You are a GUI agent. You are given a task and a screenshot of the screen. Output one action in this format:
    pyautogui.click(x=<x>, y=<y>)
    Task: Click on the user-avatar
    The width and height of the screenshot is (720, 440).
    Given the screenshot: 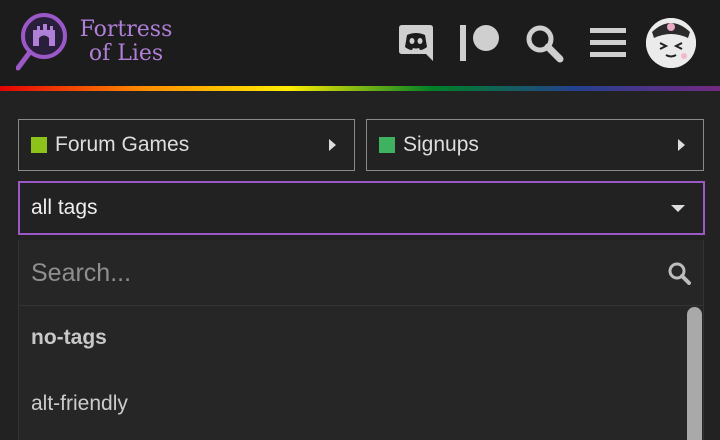 What is the action you would take?
    pyautogui.click(x=671, y=43)
    